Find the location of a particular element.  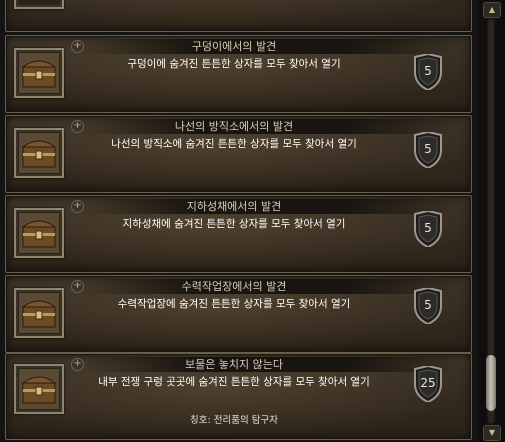

reward-title: 칭호: 전리품의 탐구자 is located at coordinates (234, 420).